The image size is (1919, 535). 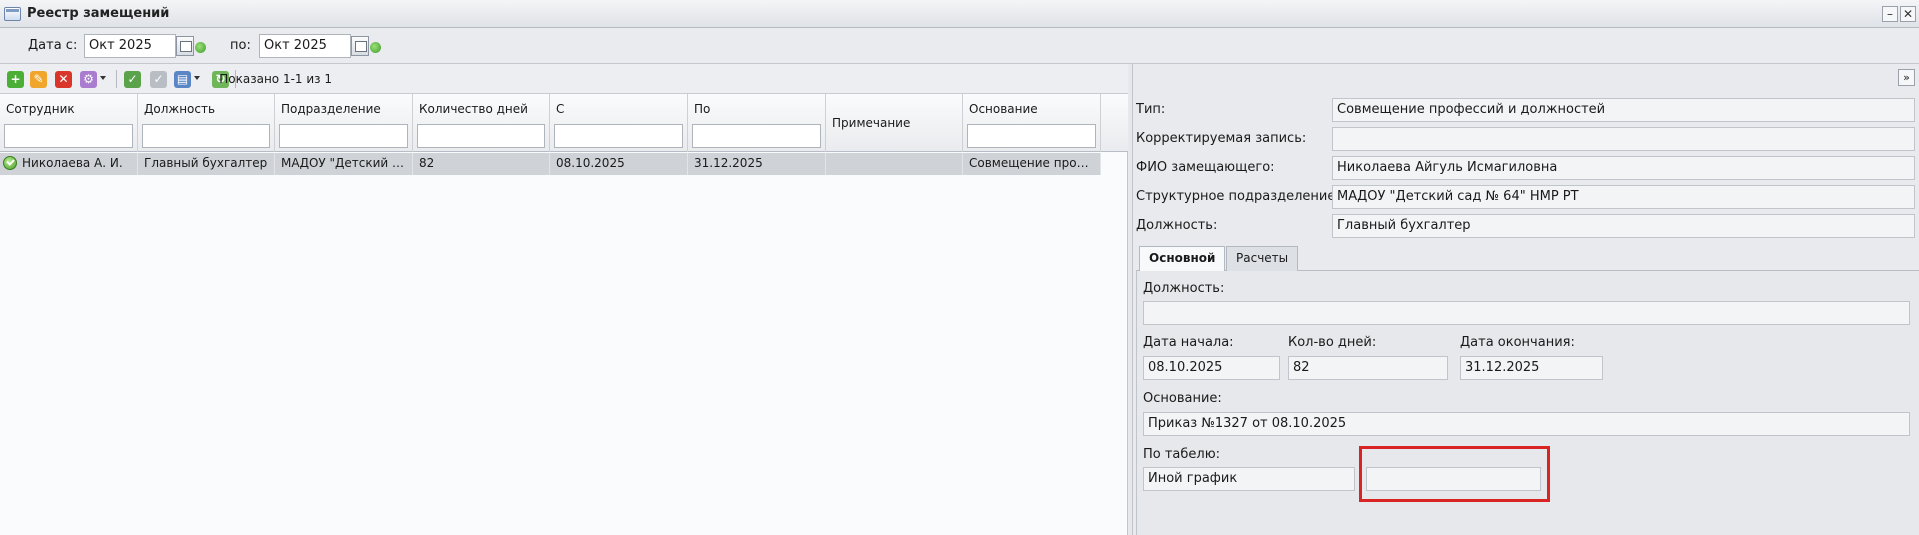 I want to click on column-title: С, so click(x=560, y=109).